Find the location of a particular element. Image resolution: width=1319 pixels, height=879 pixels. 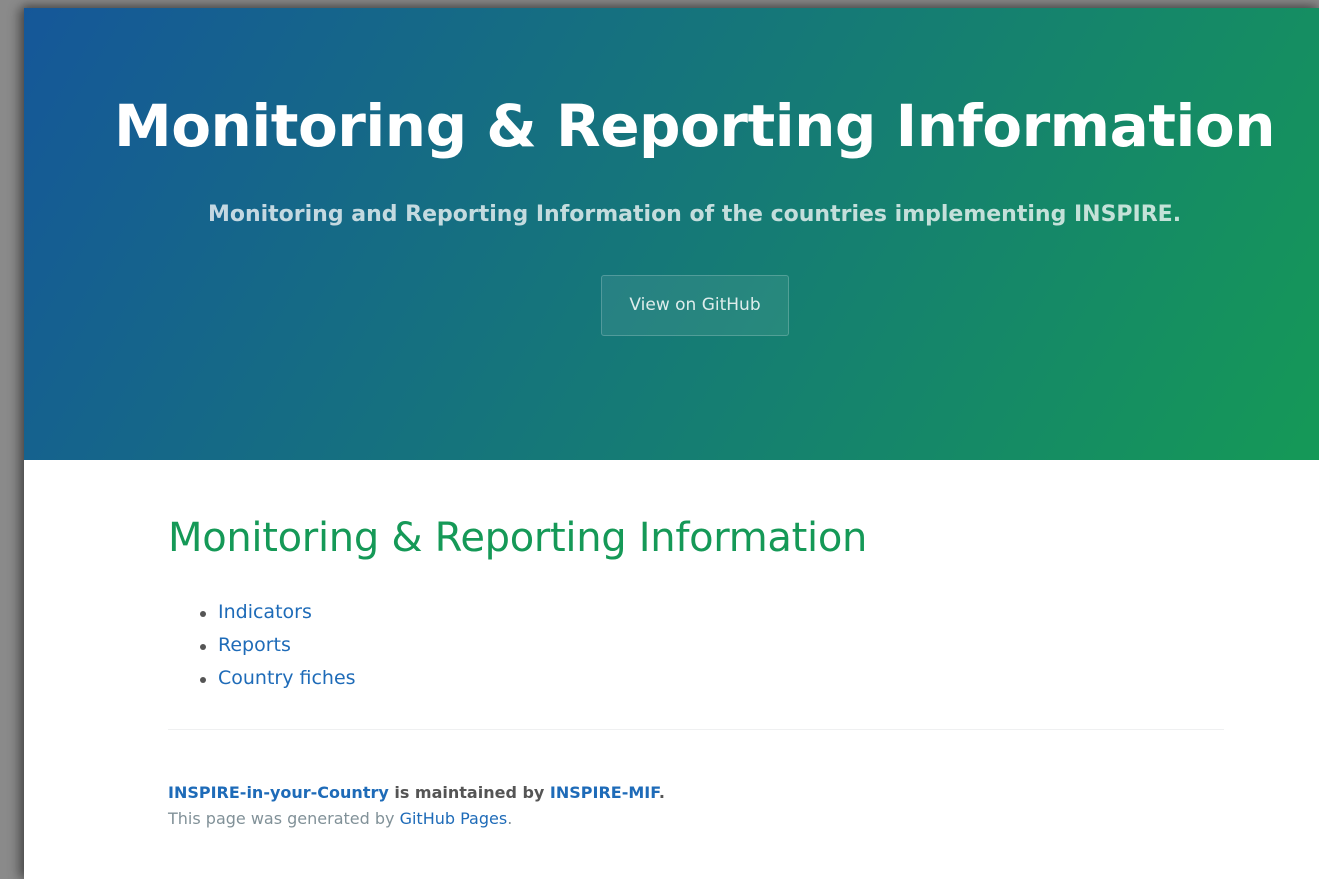

list-item: Indicators is located at coordinates (262, 612).